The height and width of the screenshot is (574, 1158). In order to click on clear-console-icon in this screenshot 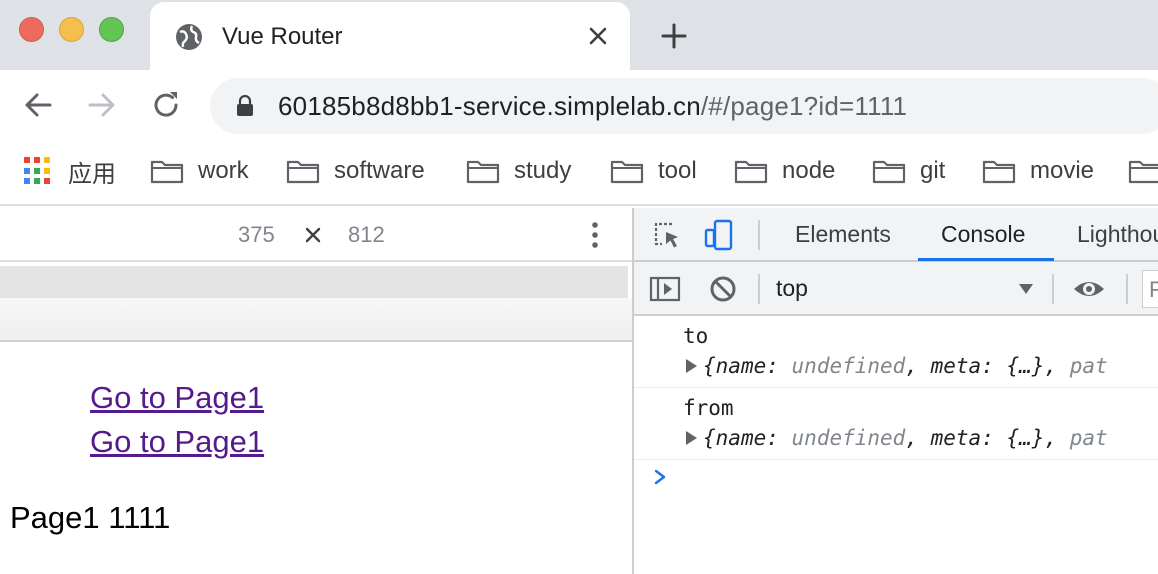, I will do `click(723, 289)`.